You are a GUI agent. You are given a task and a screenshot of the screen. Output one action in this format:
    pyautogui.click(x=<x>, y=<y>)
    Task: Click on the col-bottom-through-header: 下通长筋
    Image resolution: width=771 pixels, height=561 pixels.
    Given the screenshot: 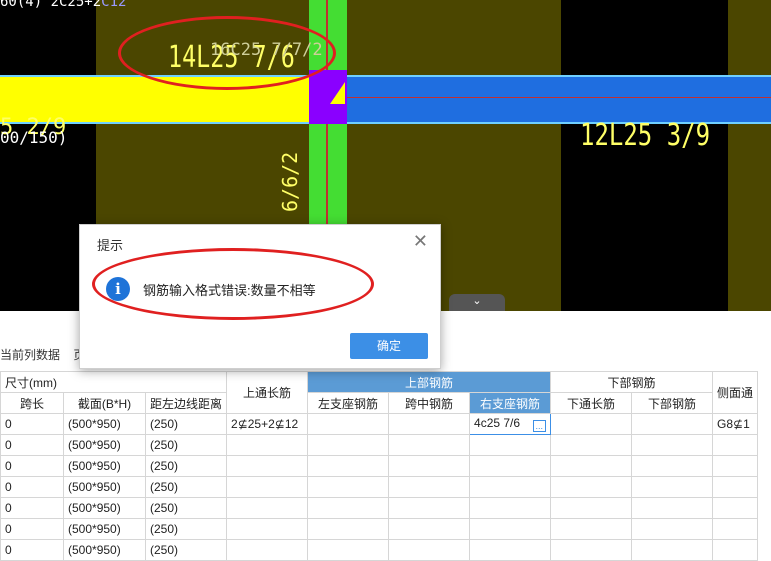 What is the action you would take?
    pyautogui.click(x=591, y=403)
    